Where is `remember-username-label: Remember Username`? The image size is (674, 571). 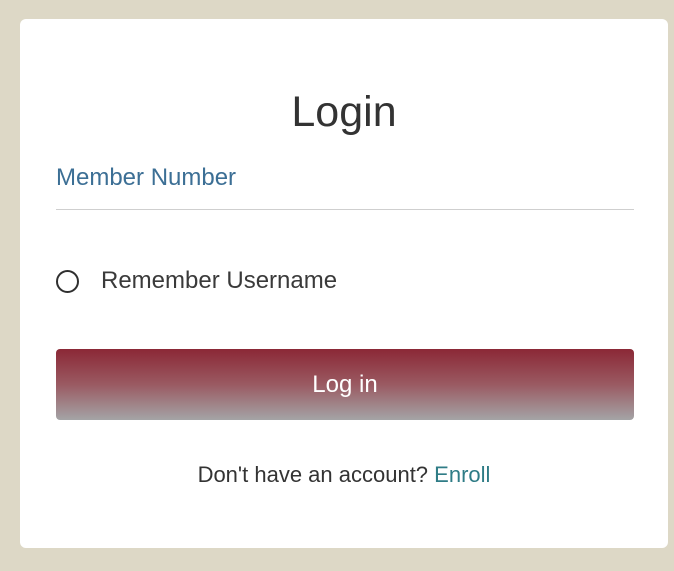
remember-username-label: Remember Username is located at coordinates (219, 280).